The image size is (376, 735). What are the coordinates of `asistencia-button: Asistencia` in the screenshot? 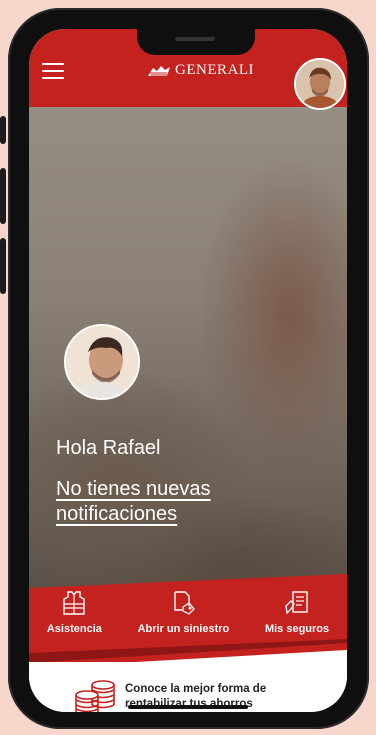 It's located at (74, 619).